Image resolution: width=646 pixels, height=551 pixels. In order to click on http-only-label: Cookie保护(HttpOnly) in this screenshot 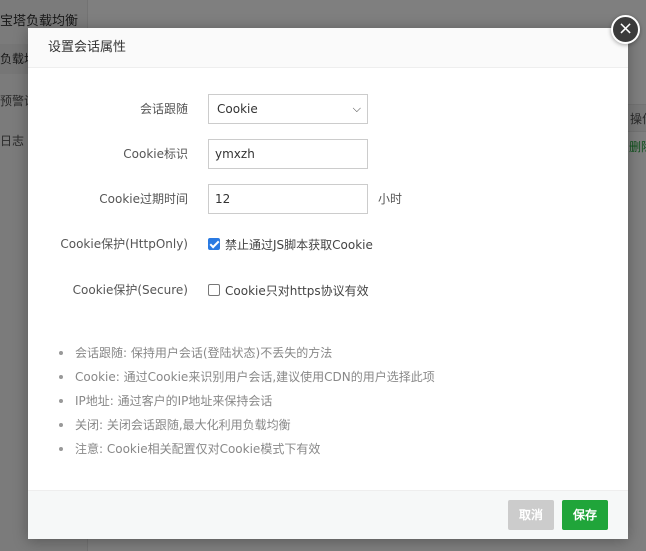, I will do `click(124, 244)`.